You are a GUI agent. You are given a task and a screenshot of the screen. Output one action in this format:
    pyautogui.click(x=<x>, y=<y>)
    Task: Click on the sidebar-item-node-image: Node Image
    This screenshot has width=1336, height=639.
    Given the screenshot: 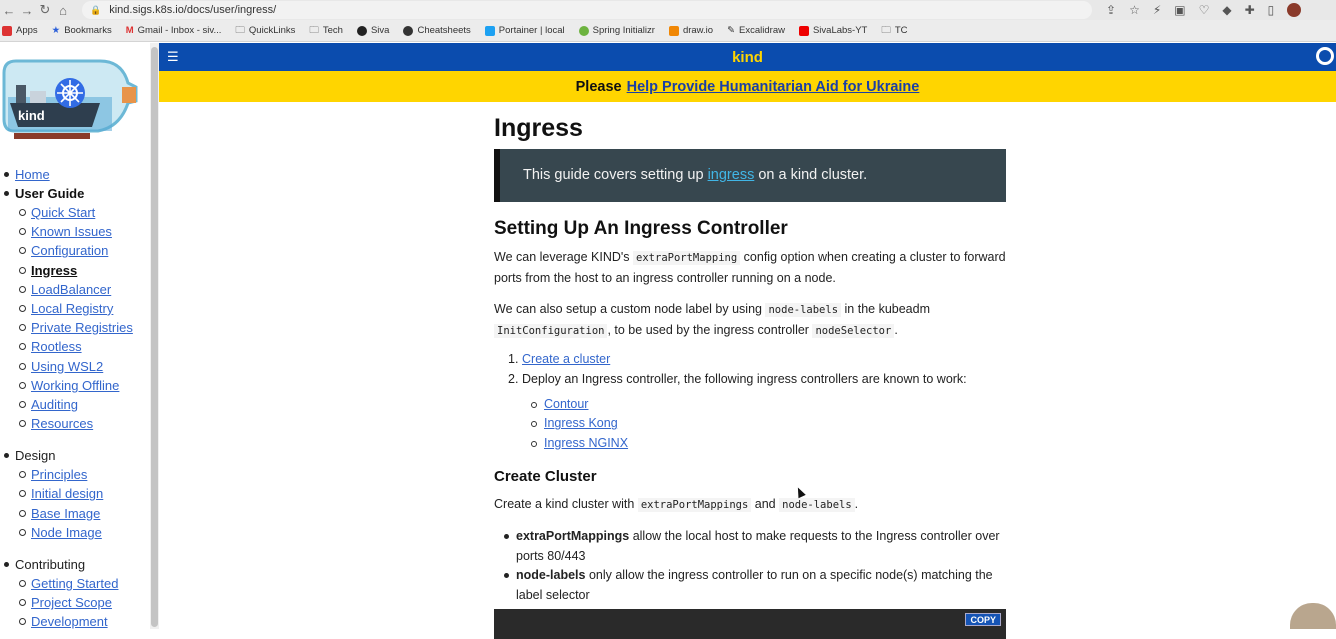 What is the action you would take?
    pyautogui.click(x=66, y=532)
    